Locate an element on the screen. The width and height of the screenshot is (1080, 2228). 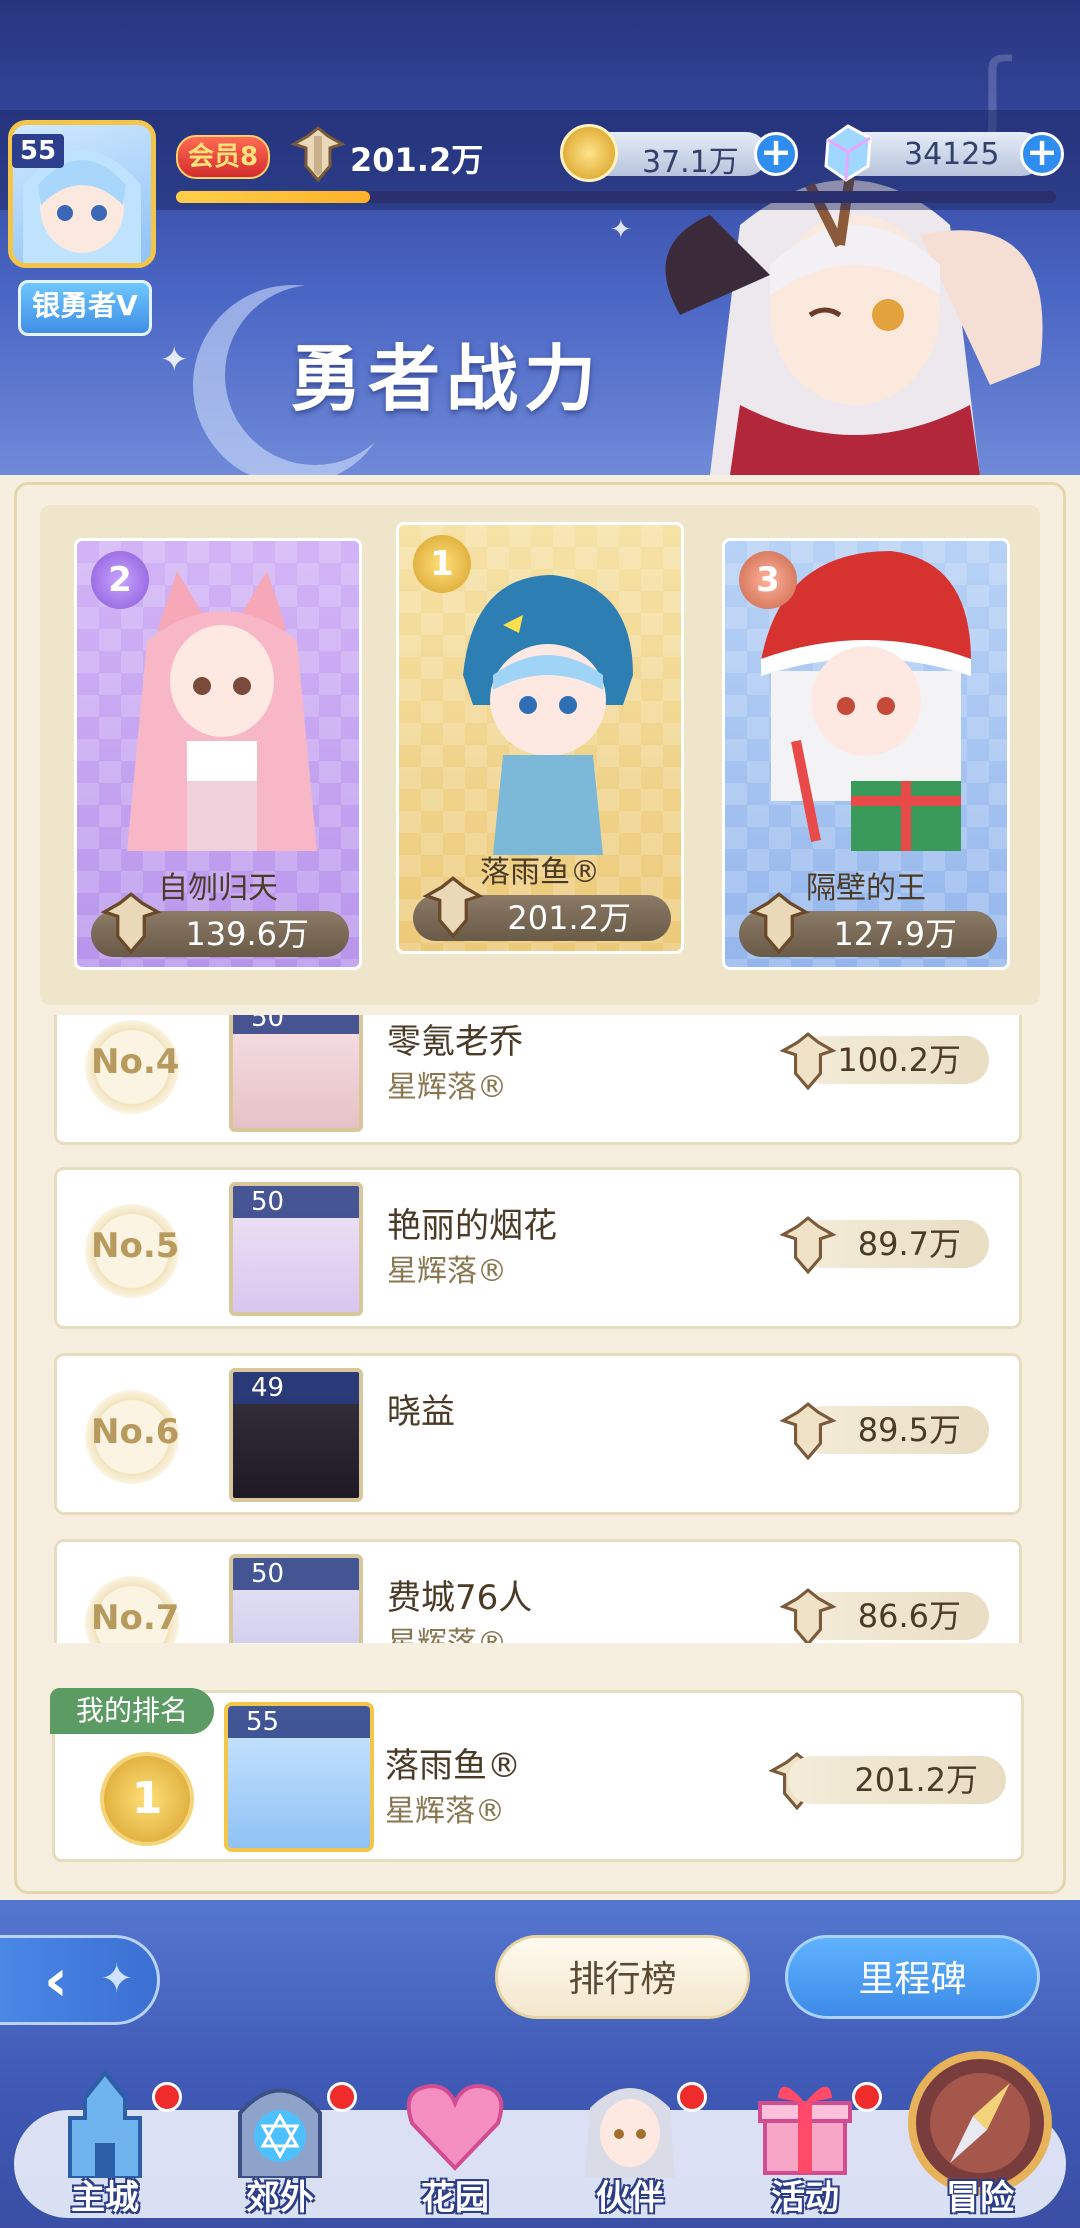
nav-label: 郊外 is located at coordinates (280, 2198).